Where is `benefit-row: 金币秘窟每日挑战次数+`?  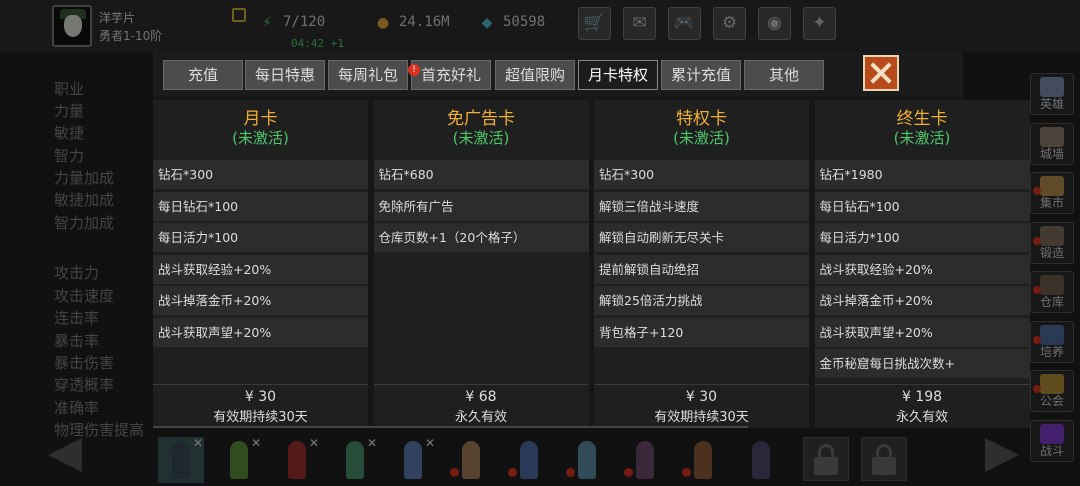
benefit-row: 金币秘窟每日挑战次数+ is located at coordinates (922, 363).